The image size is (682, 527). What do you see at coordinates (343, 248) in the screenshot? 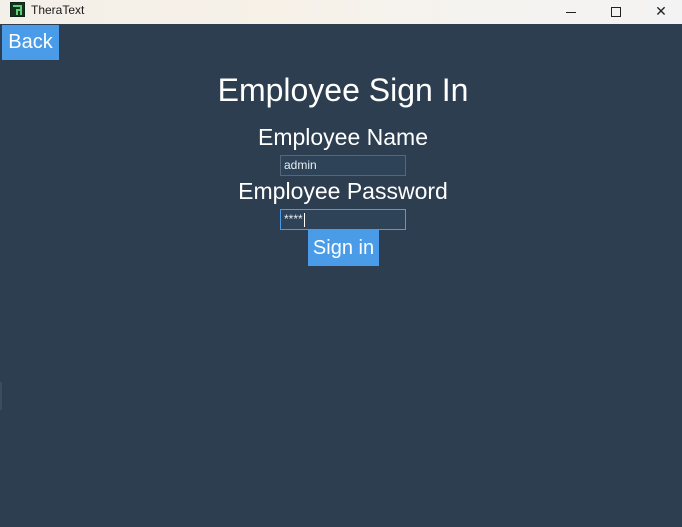
I see `sign-in-button: Sign in` at bounding box center [343, 248].